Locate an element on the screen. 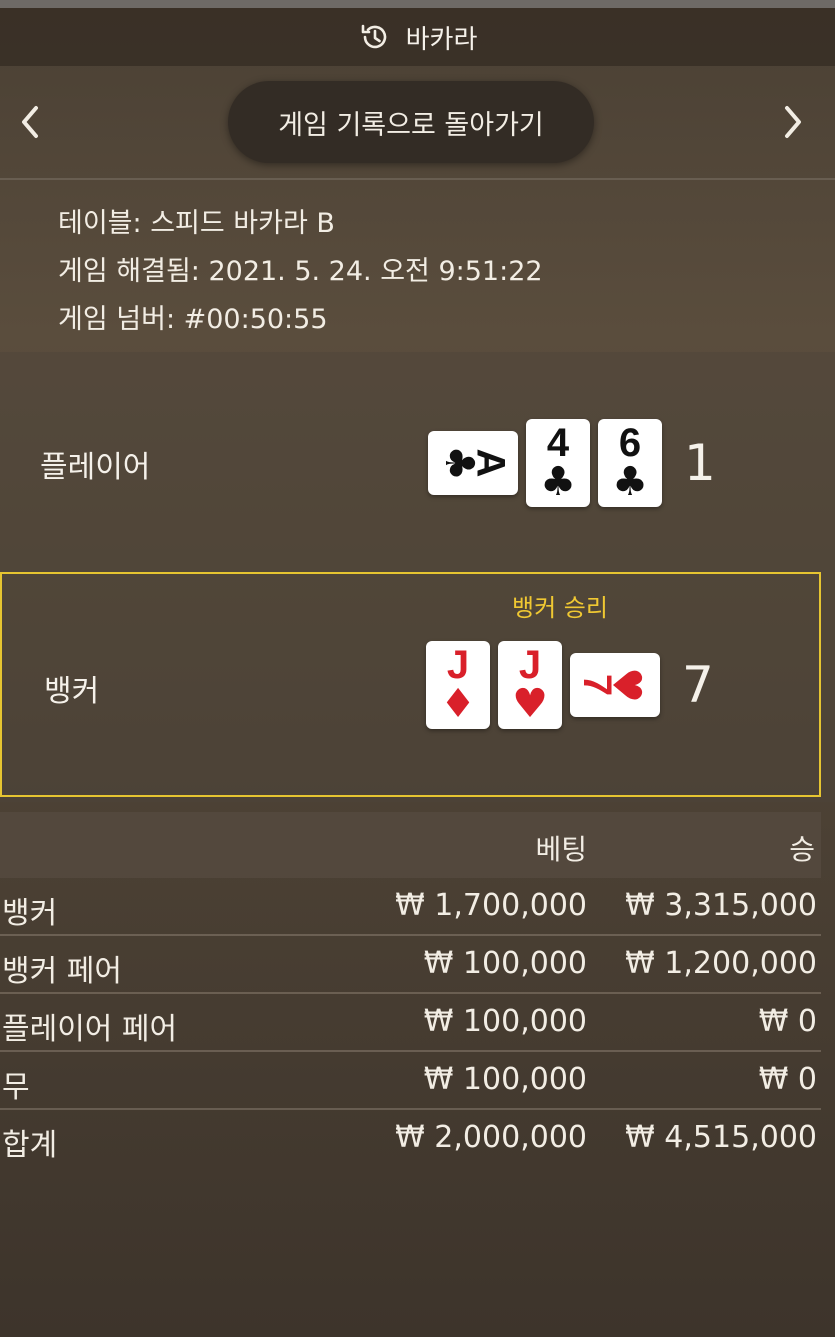  banker-label: 뱅커 is located at coordinates (72, 691).